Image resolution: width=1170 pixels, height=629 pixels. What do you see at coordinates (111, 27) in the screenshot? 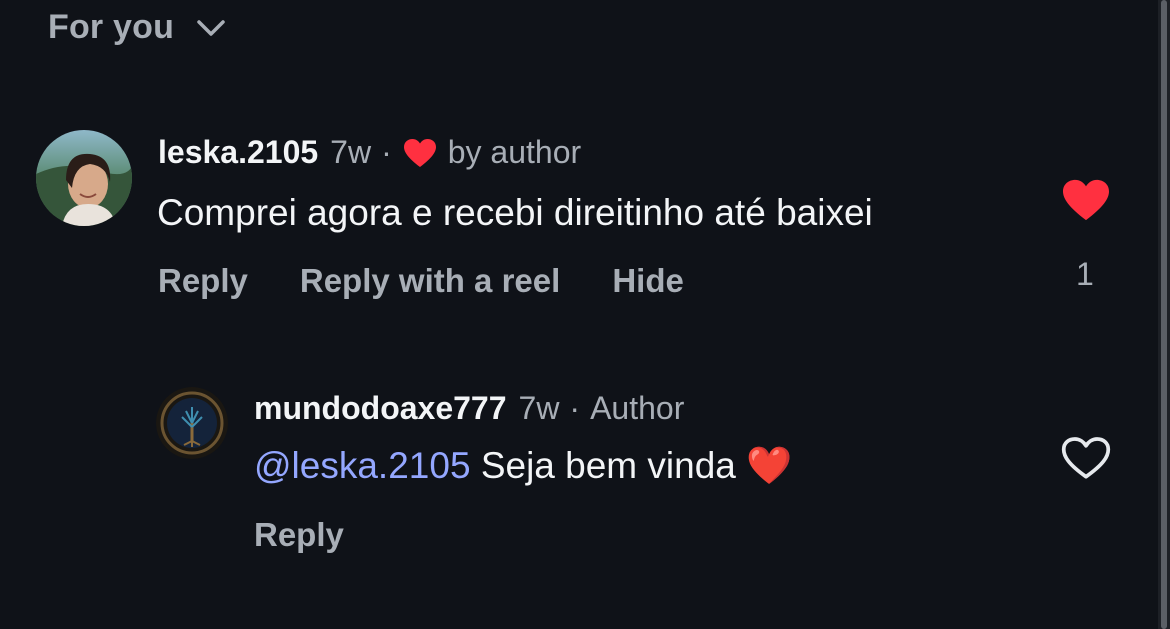
I see `sort-label: For you` at bounding box center [111, 27].